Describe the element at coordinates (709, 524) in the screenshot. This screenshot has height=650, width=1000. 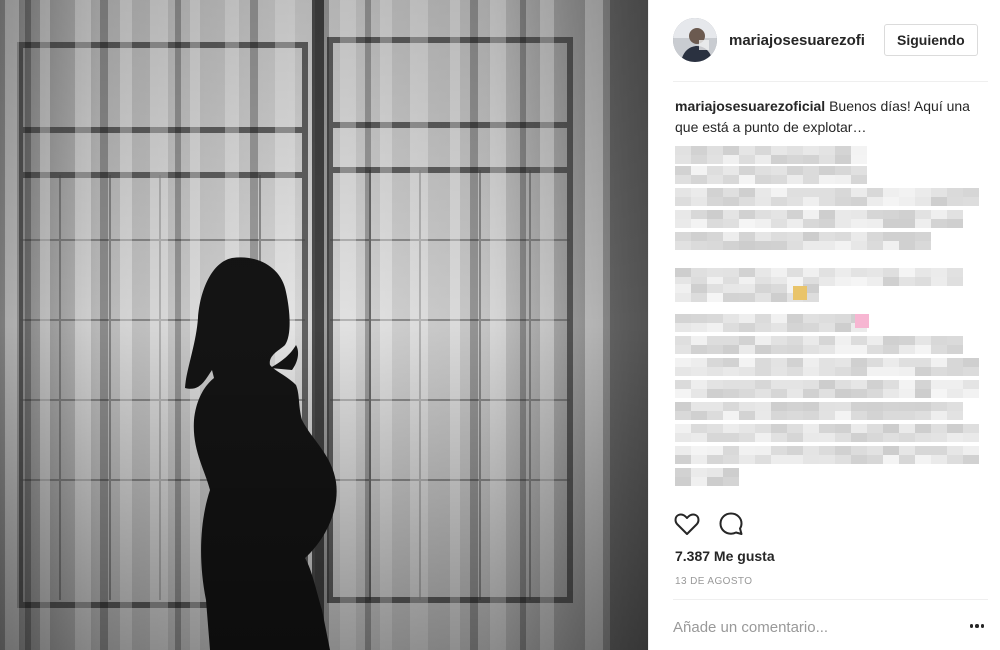
I see `post-actions` at that location.